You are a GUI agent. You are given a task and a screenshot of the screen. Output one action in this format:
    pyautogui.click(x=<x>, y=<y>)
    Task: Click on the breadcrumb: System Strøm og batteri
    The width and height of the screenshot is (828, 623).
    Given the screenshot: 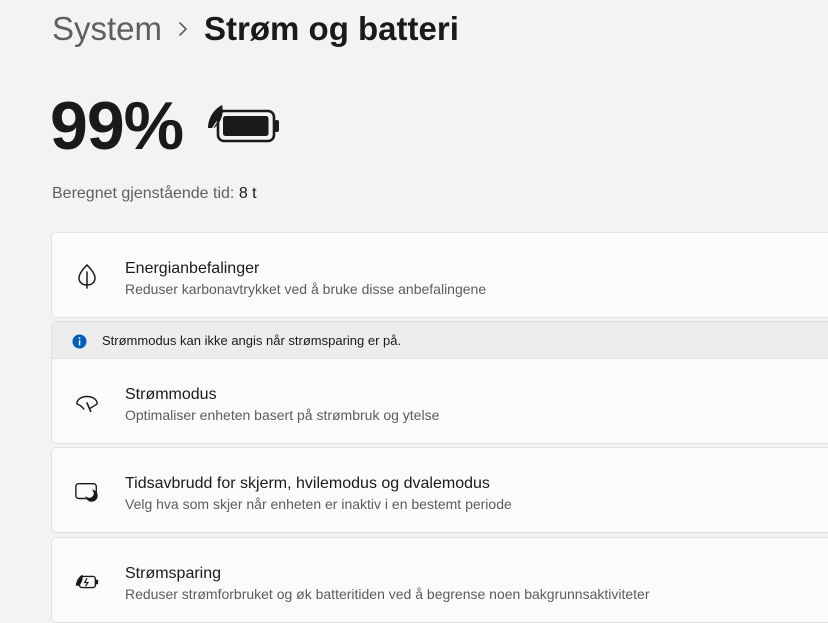 What is the action you would take?
    pyautogui.click(x=255, y=29)
    